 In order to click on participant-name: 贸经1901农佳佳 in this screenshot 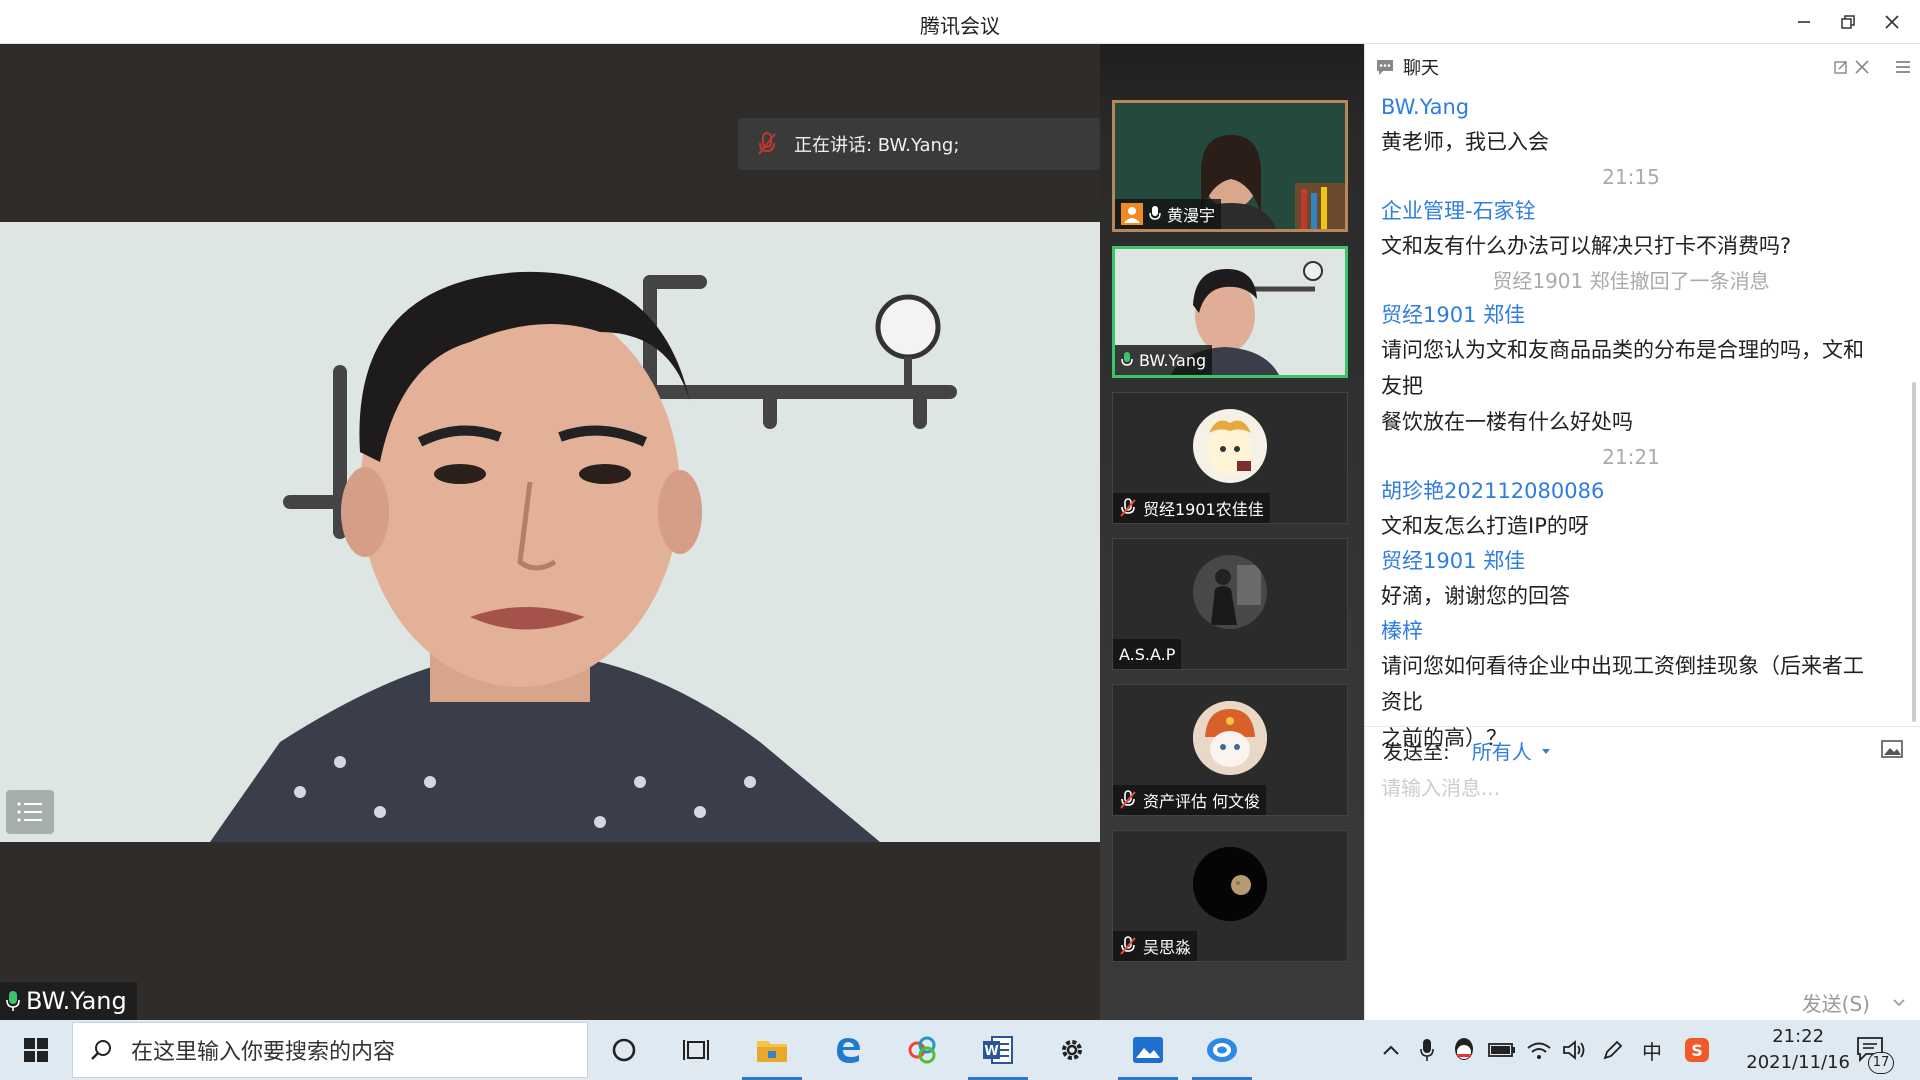, I will do `click(1203, 509)`.